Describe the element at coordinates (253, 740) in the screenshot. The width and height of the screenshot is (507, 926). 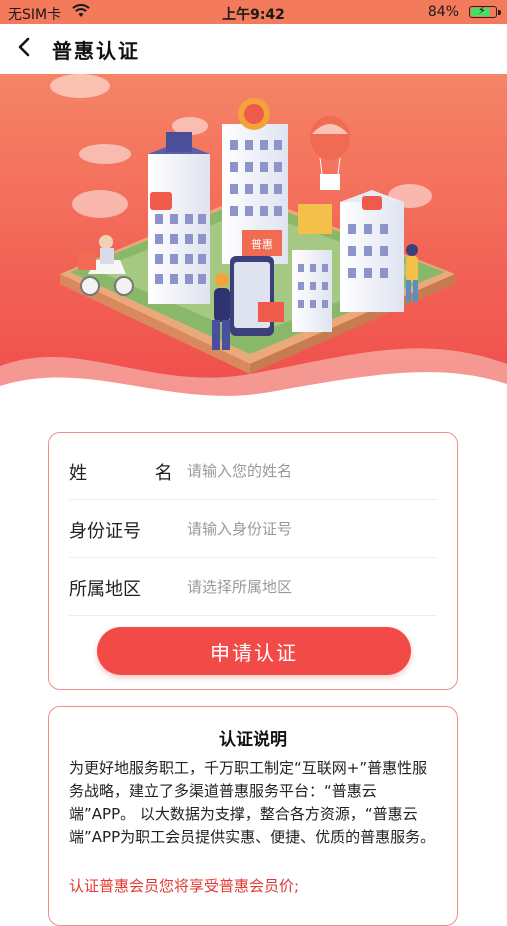
I see `info-heading: 认证说明` at that location.